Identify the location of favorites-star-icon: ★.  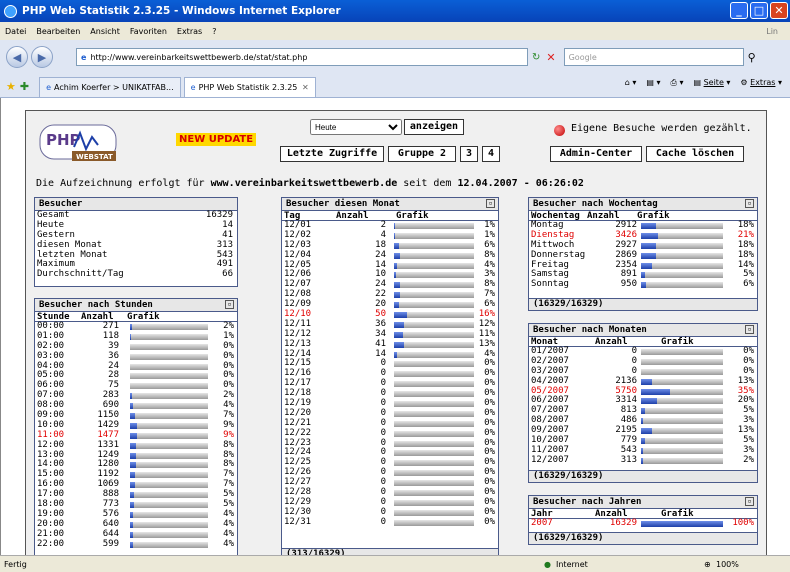
(11, 86).